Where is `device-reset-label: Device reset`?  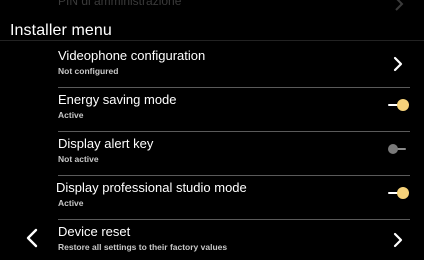 device-reset-label: Device reset is located at coordinates (94, 231).